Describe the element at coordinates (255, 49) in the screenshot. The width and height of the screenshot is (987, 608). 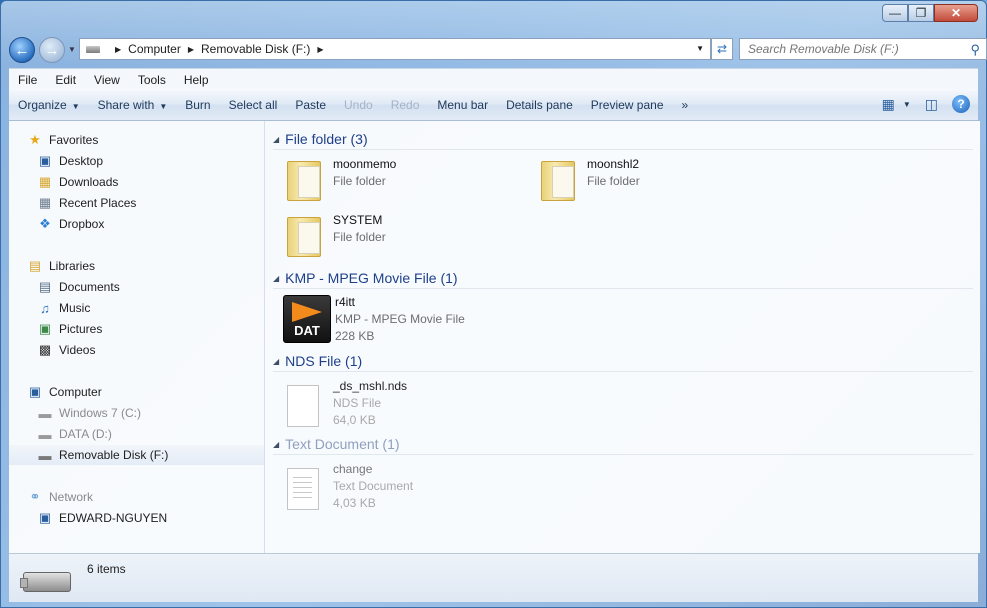
I see `breadcrumb-removable-disk: Removable Disk (F:)` at that location.